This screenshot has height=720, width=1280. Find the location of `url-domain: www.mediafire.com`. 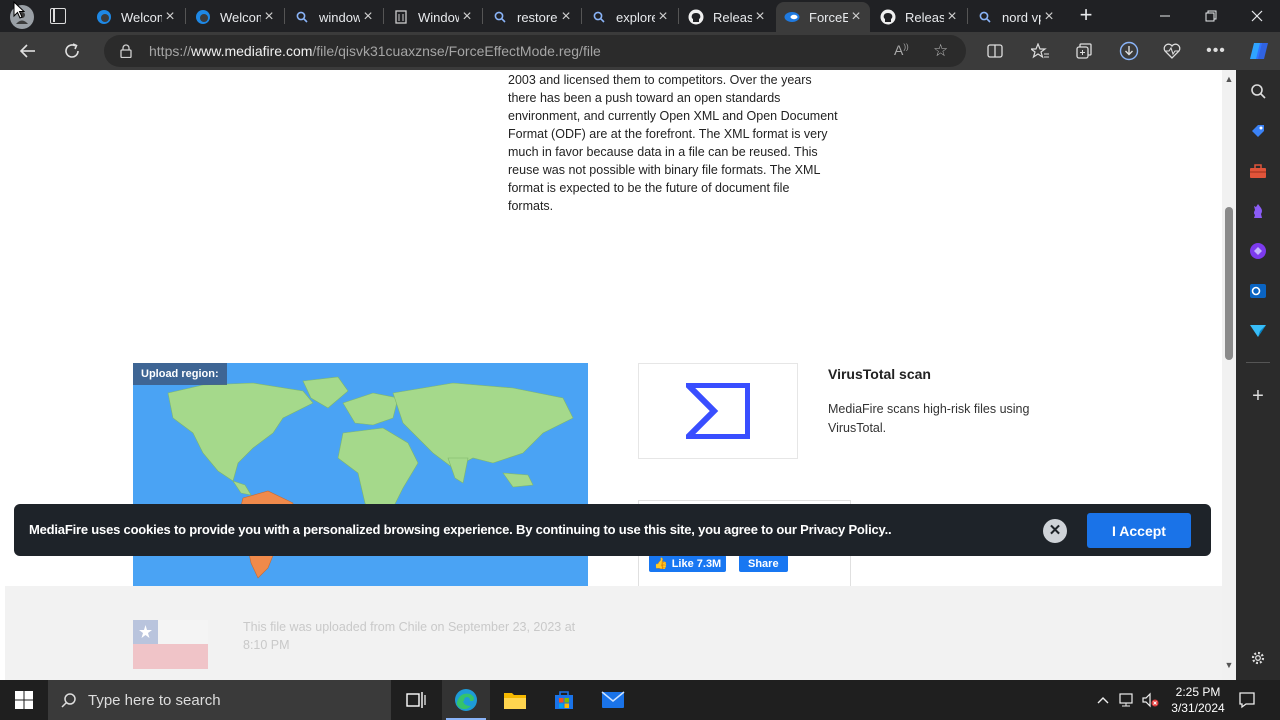

url-domain: www.mediafire.com is located at coordinates (252, 51).